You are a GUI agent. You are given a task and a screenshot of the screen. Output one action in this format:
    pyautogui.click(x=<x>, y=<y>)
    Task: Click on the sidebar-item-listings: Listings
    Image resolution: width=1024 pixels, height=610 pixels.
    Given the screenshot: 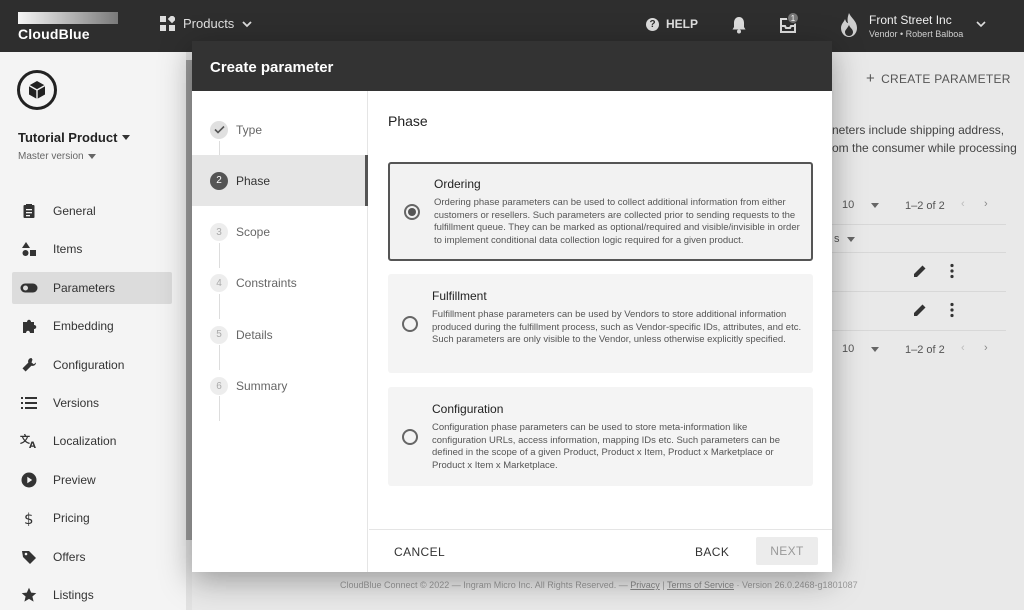 What is the action you would take?
    pyautogui.click(x=92, y=594)
    